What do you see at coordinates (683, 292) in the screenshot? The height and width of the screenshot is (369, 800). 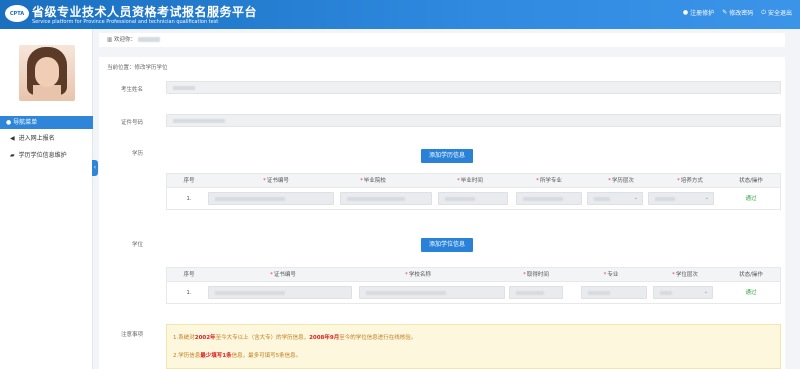 I see `degree-level-select: ⌄` at bounding box center [683, 292].